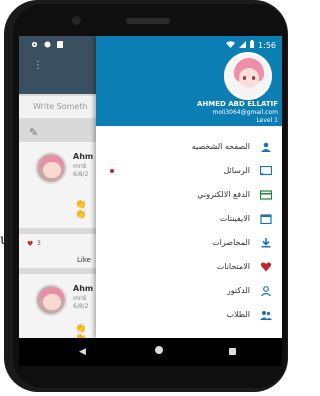 This screenshot has height=396, width=320. What do you see at coordinates (266, 195) in the screenshot?
I see `card-icon` at bounding box center [266, 195].